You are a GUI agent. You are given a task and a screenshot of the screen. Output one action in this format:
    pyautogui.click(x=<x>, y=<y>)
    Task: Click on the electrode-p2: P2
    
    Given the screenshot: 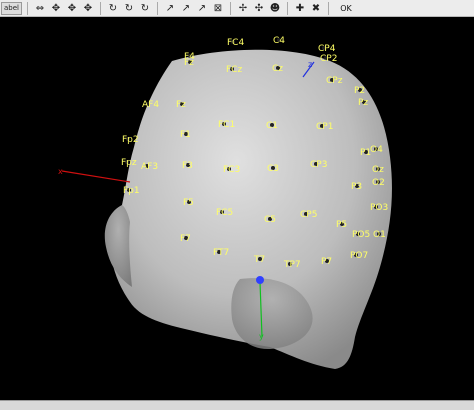 What is the action you would take?
    pyautogui.click(x=359, y=91)
    